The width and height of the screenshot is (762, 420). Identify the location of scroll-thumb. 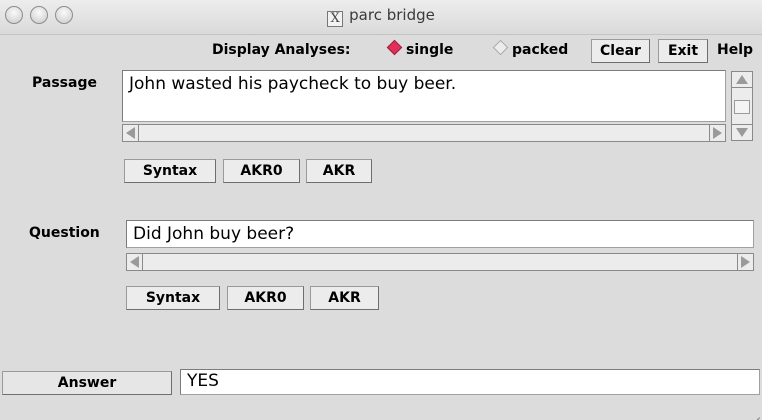
(742, 107).